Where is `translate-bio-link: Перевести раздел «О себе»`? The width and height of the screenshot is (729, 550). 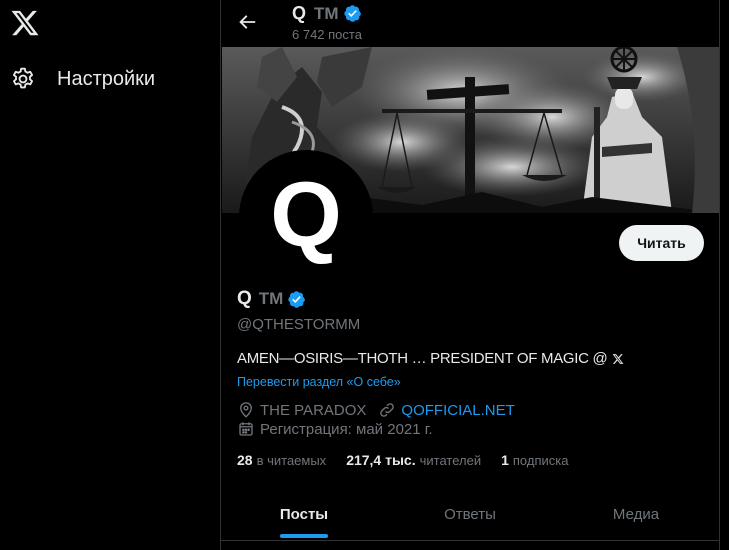
translate-bio-link: Перевести раздел «О себе» is located at coordinates (319, 382).